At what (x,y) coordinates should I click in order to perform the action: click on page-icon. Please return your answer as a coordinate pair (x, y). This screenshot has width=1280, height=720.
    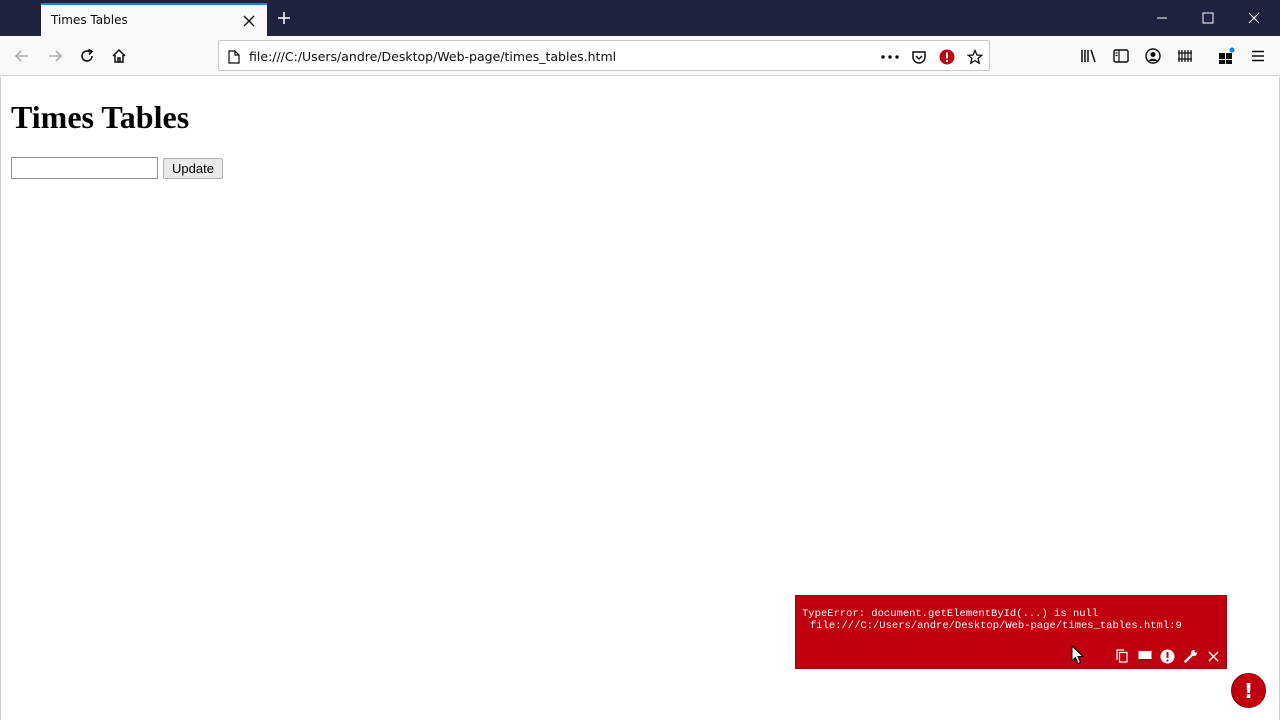
    Looking at the image, I should click on (234, 57).